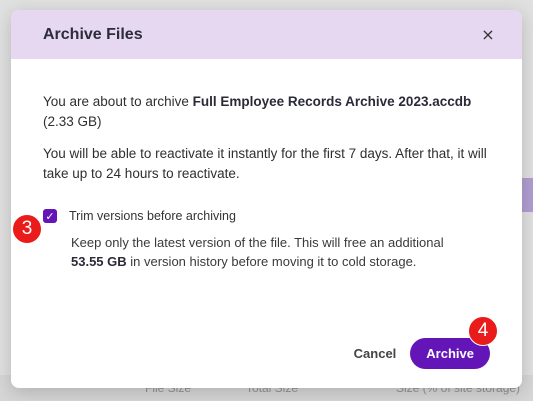  Describe the element at coordinates (118, 101) in the screenshot. I see `intro-text: You are about to archive` at that location.